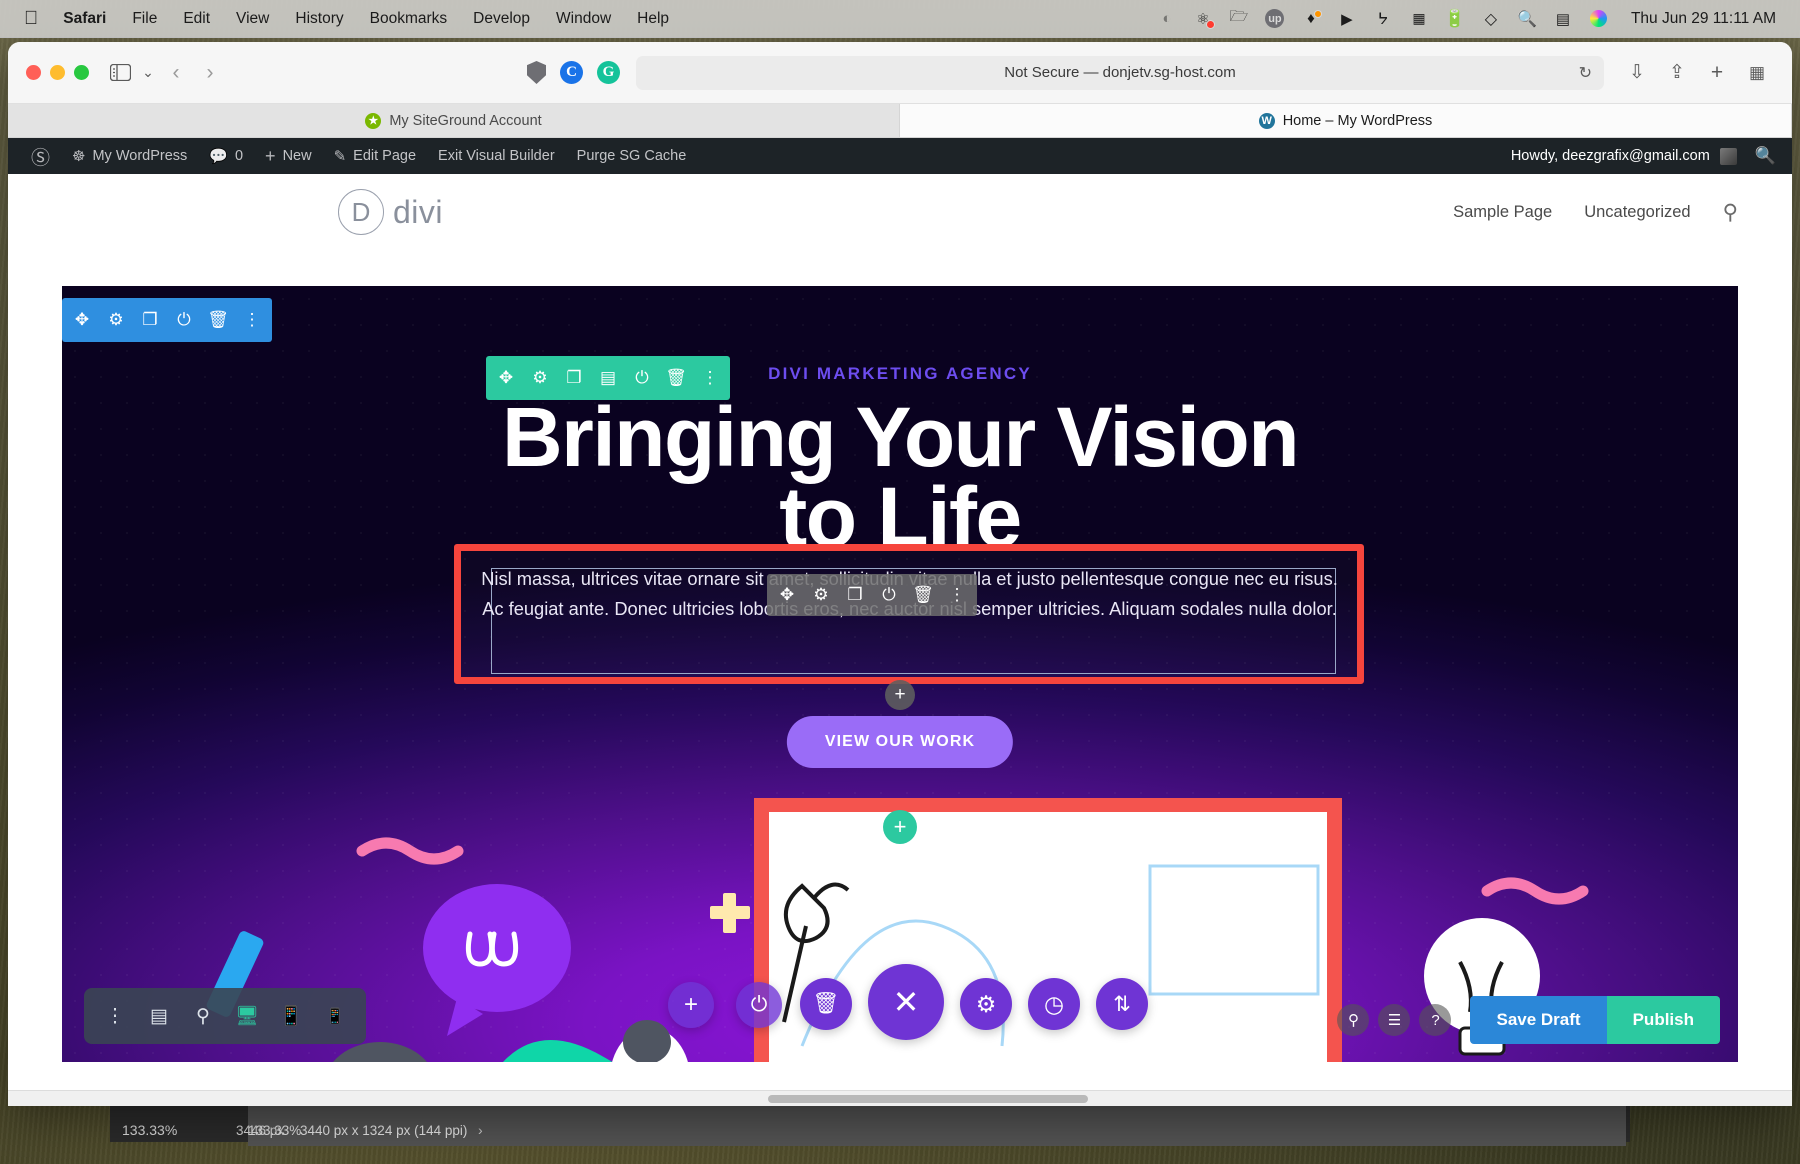 The height and width of the screenshot is (1164, 1800). Describe the element at coordinates (480, 1130) in the screenshot. I see `chevron-right-icon: ›` at that location.